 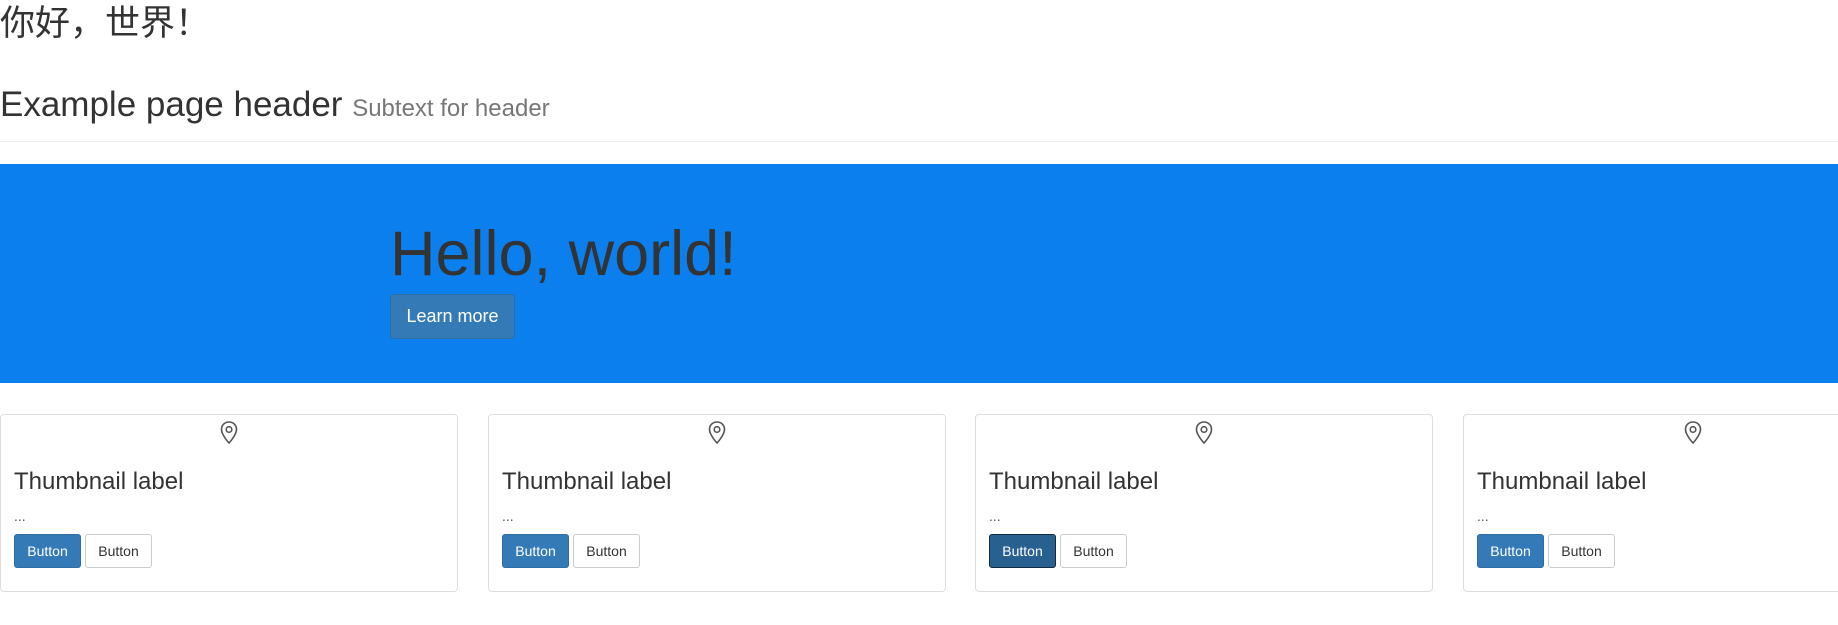 I want to click on learn-more-button: Learn more, so click(x=452, y=316).